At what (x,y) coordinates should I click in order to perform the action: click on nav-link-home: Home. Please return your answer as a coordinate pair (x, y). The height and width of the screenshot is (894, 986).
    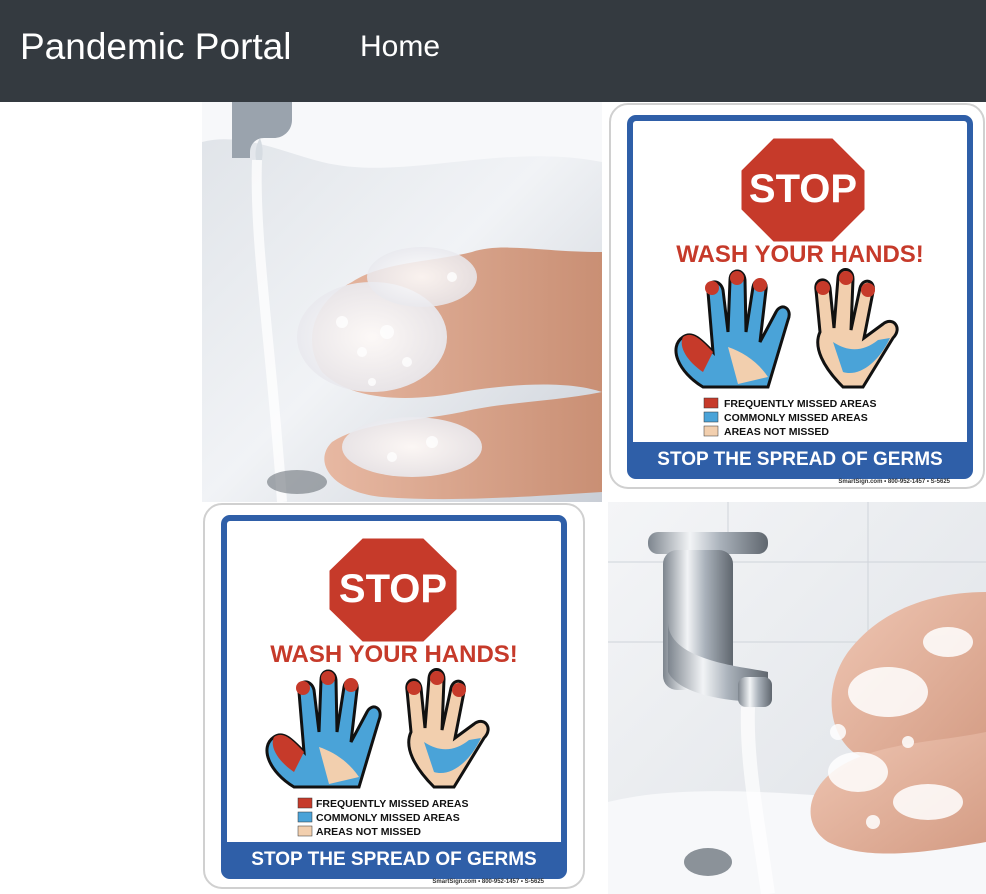
    Looking at the image, I should click on (400, 47).